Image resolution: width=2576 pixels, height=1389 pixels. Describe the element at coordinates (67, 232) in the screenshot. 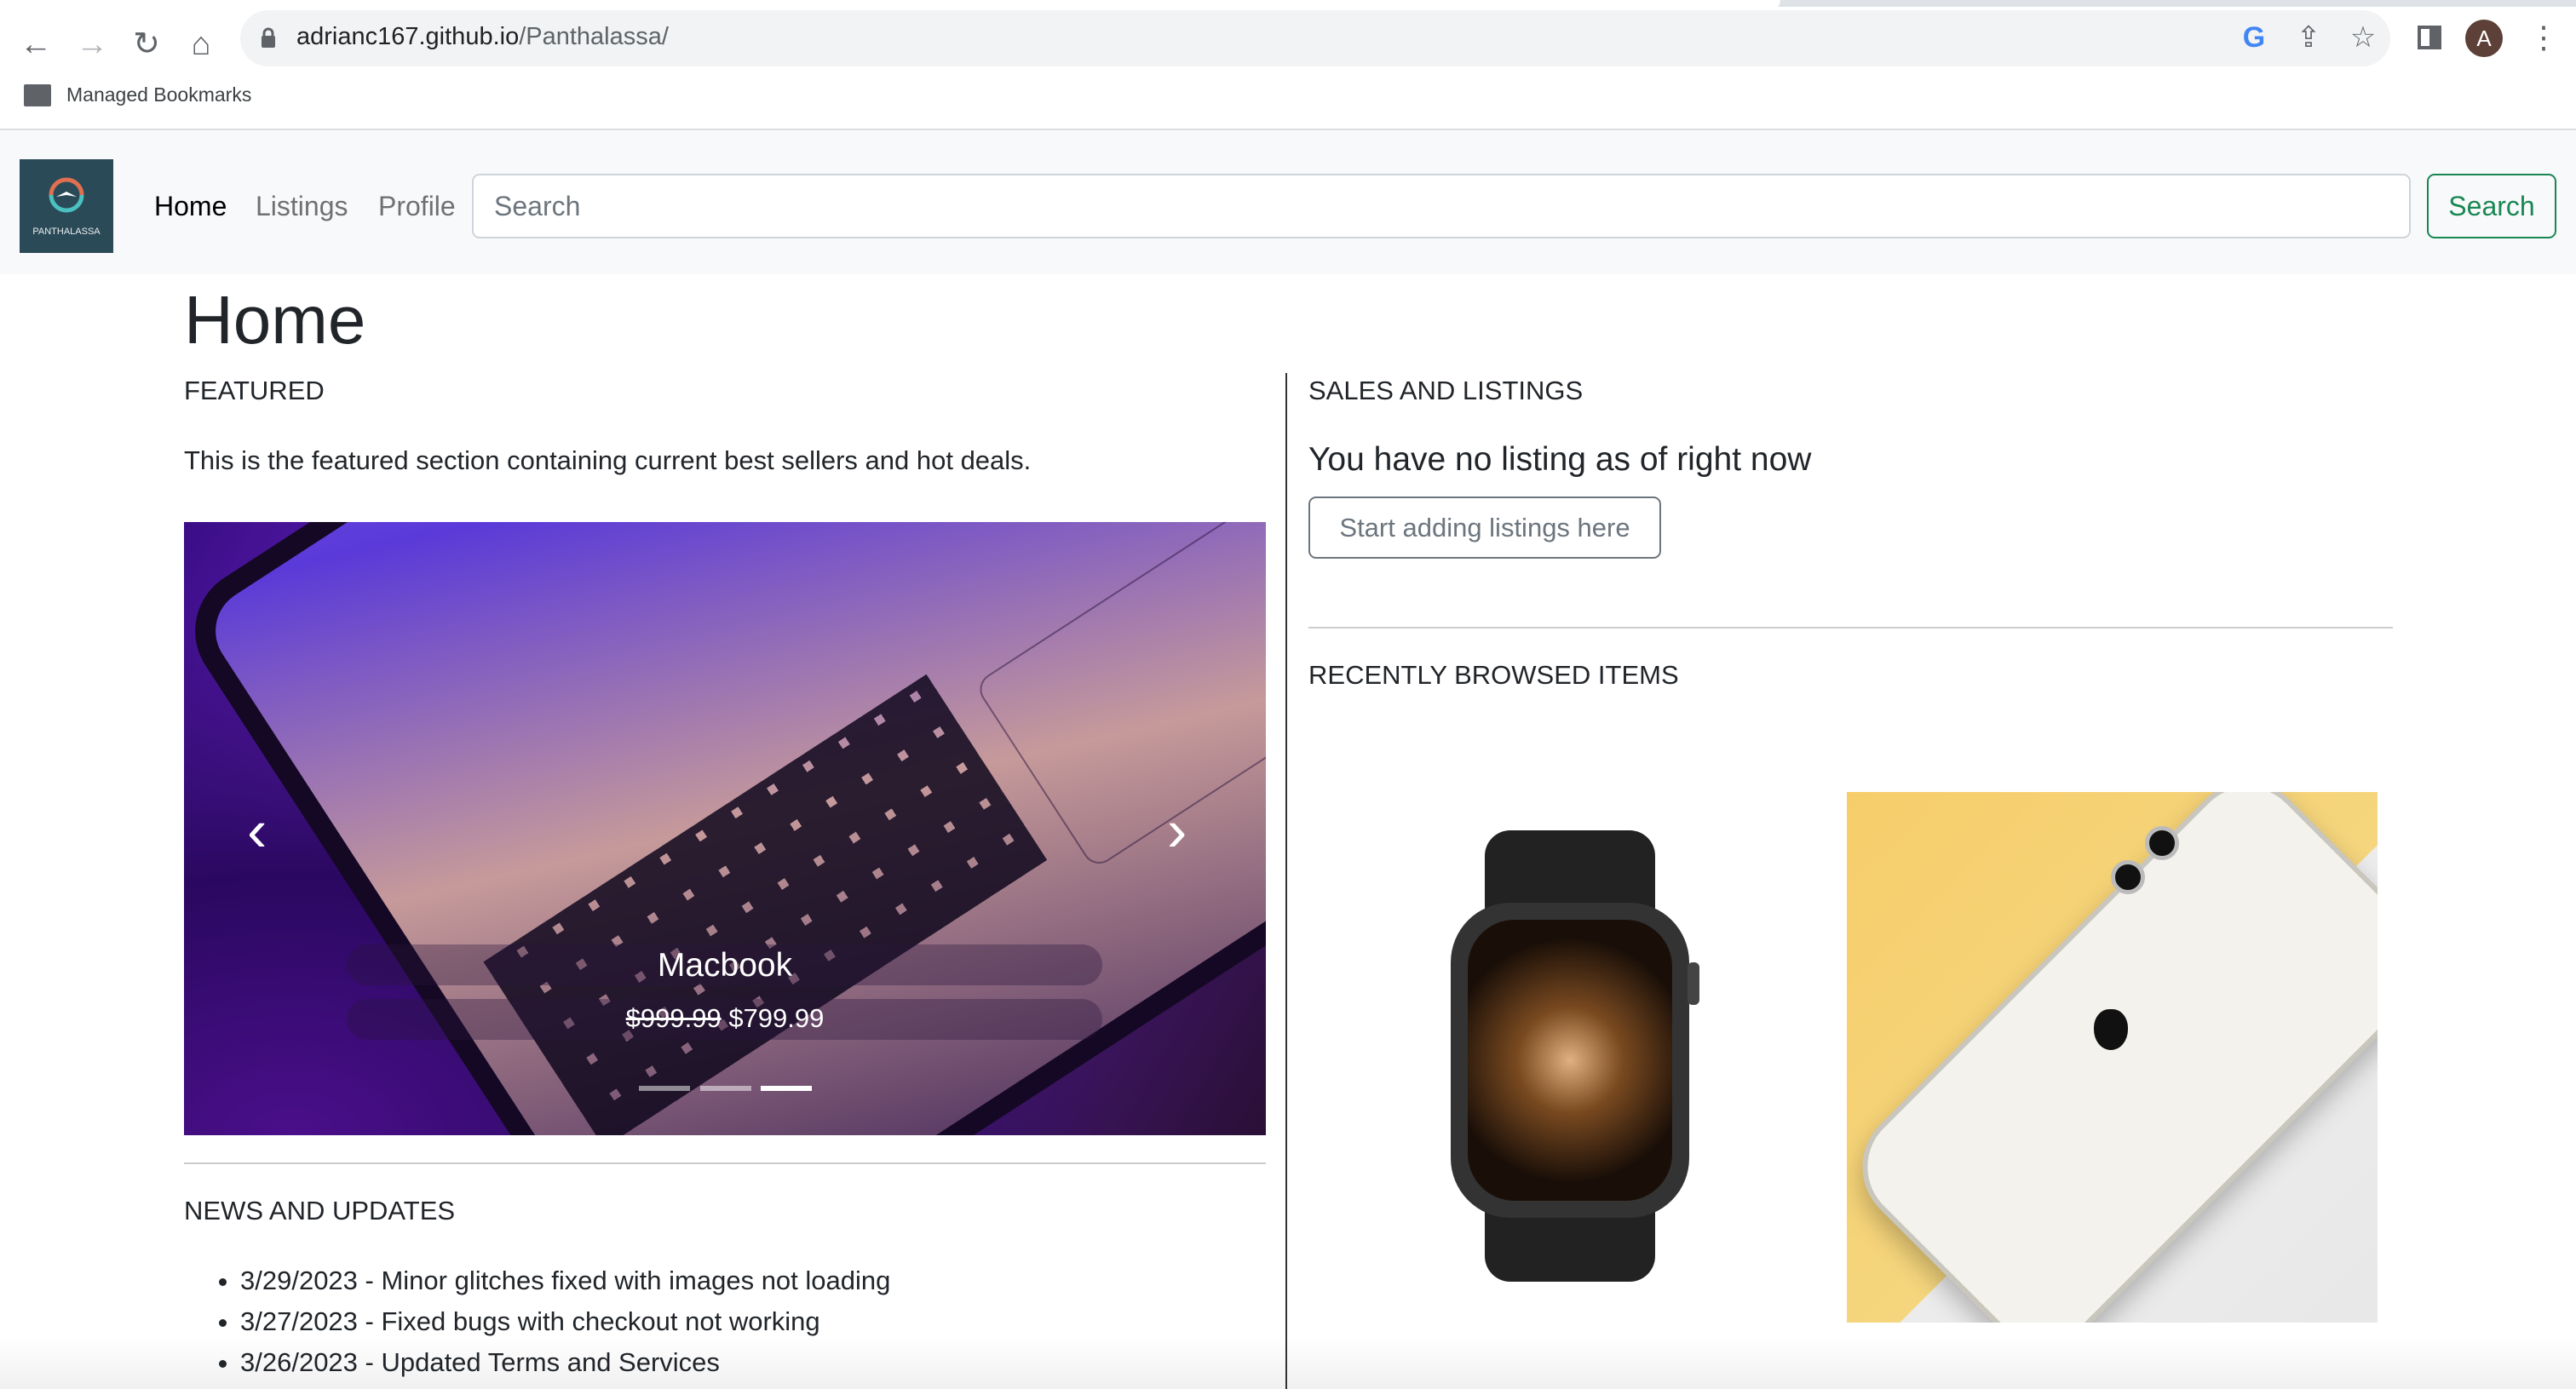

I see `logo-text: PANTHALASSA` at that location.